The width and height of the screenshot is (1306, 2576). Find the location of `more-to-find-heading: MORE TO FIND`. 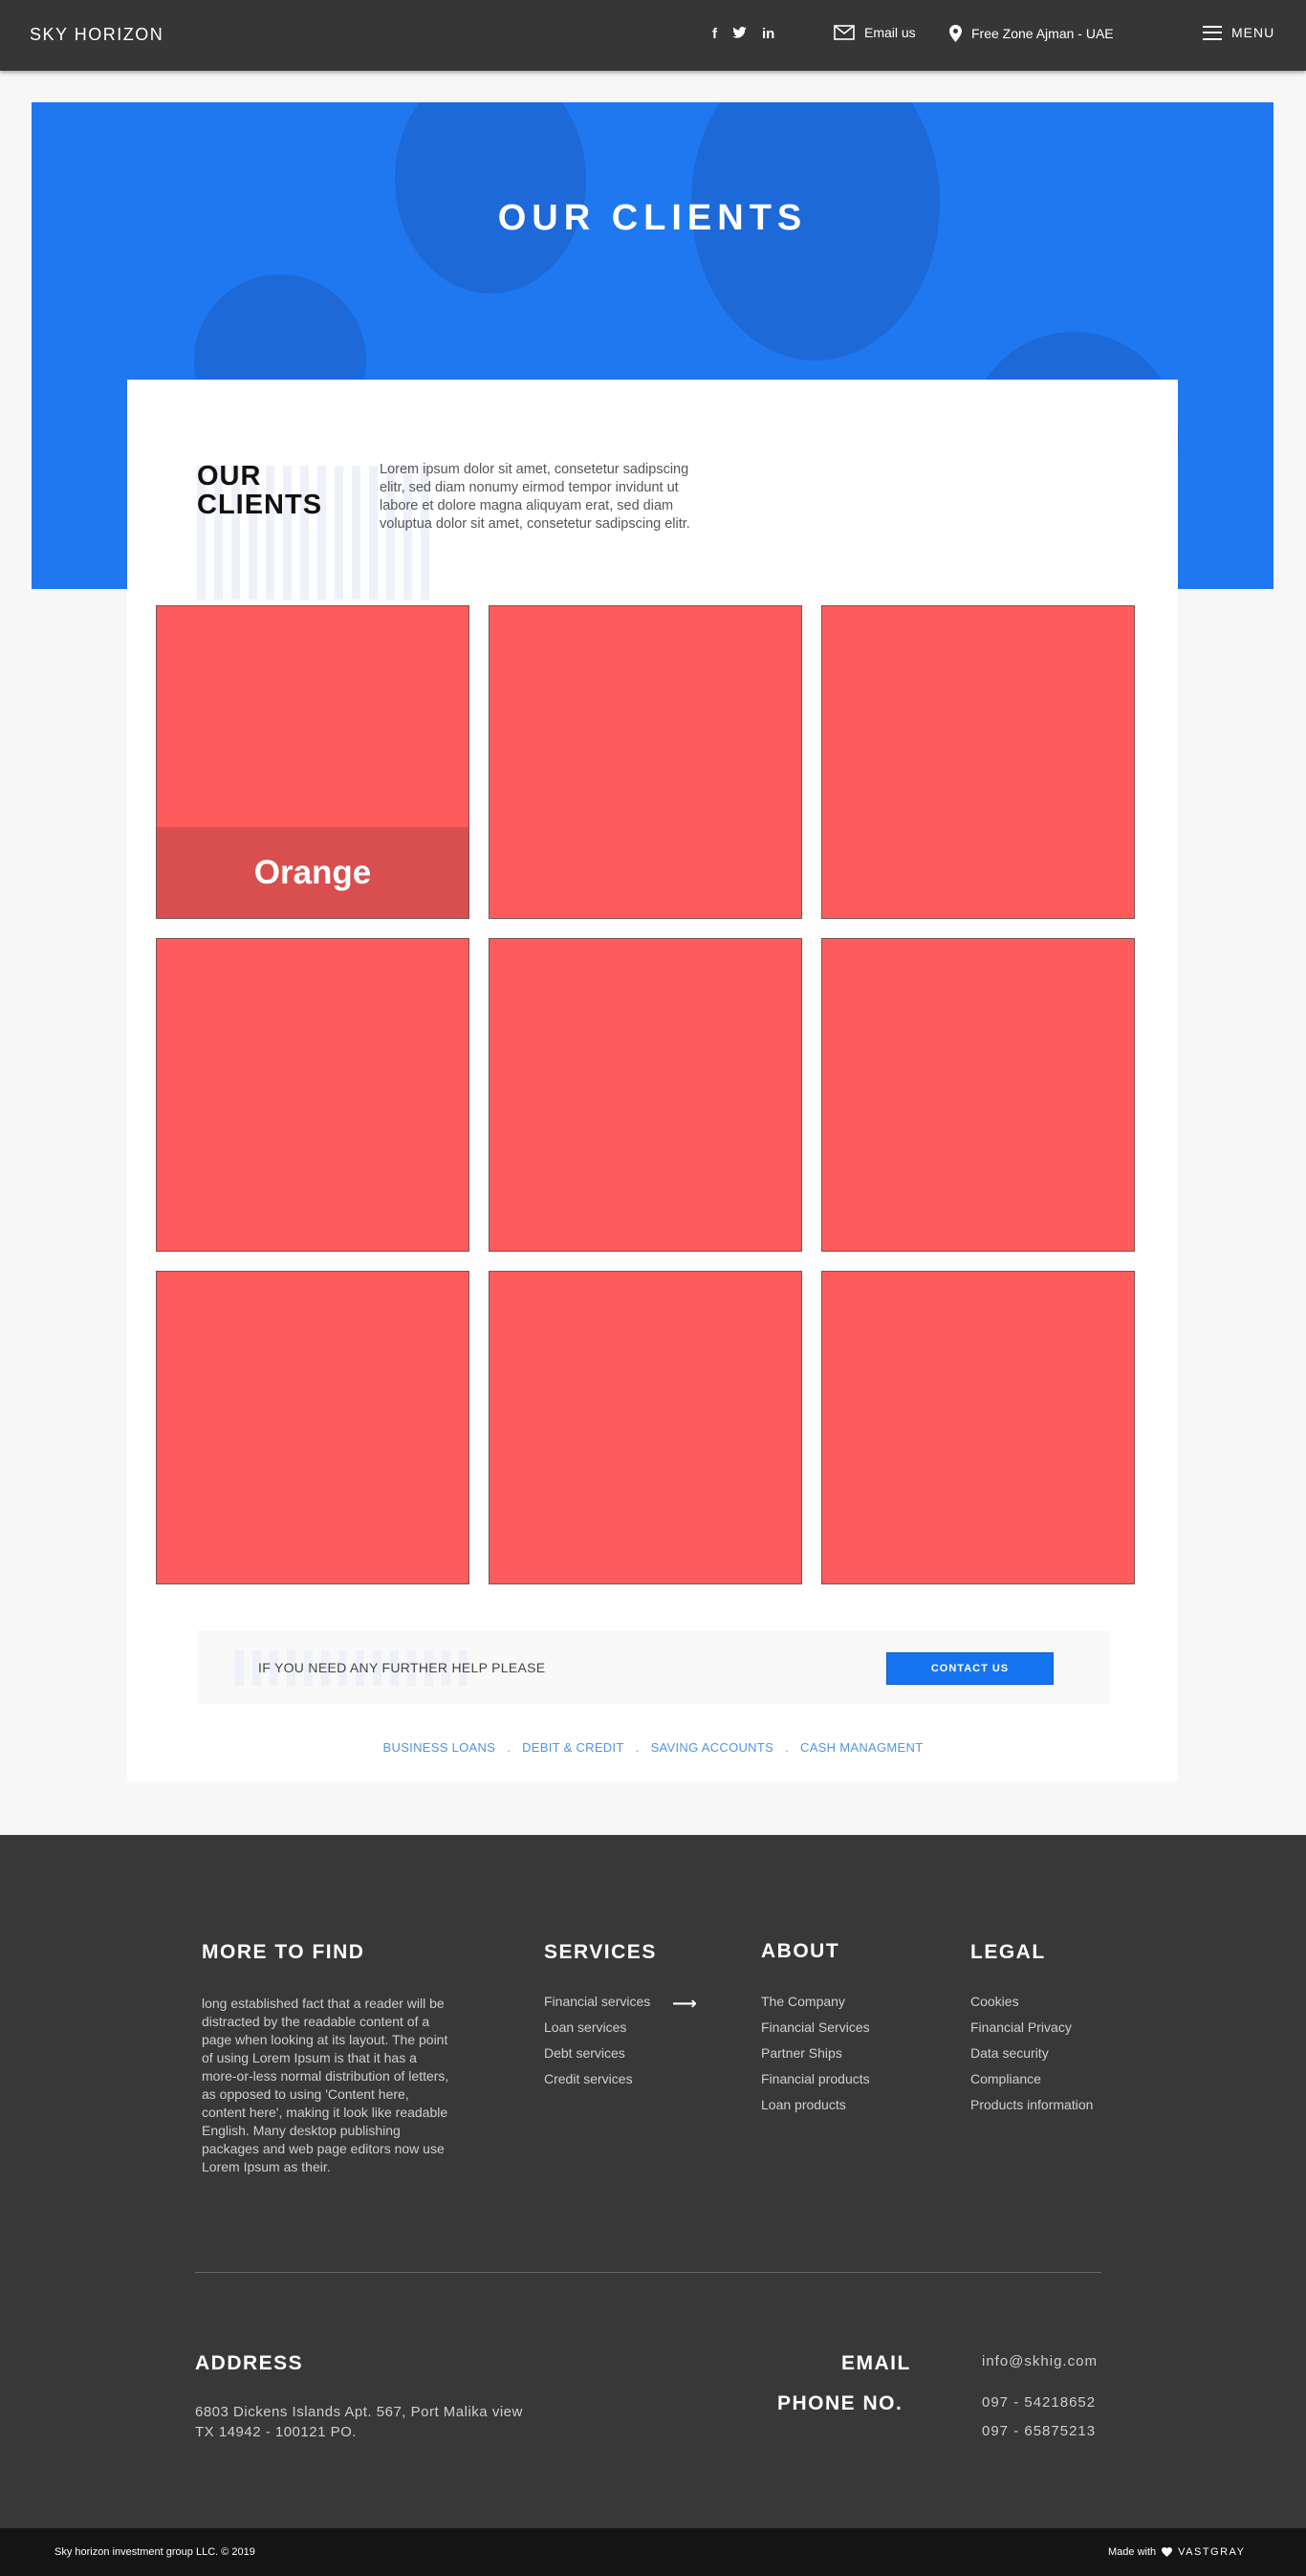

more-to-find-heading: MORE TO FIND is located at coordinates (283, 1952).